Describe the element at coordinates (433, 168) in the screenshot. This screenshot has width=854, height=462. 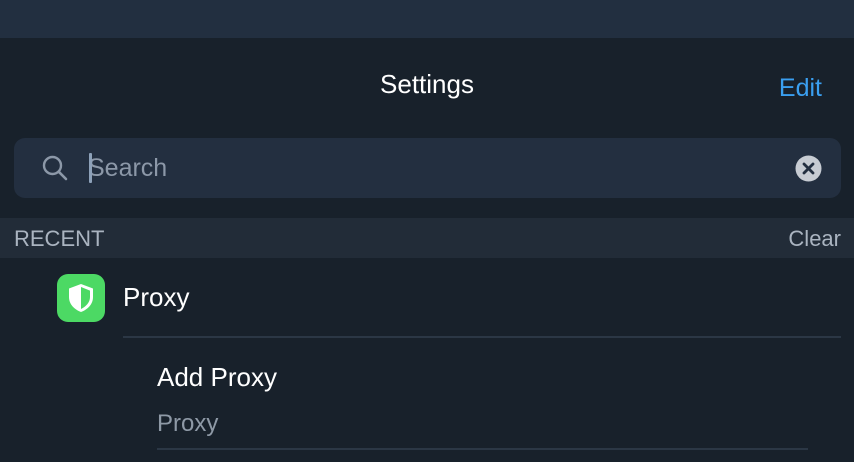
I see `search-input` at that location.